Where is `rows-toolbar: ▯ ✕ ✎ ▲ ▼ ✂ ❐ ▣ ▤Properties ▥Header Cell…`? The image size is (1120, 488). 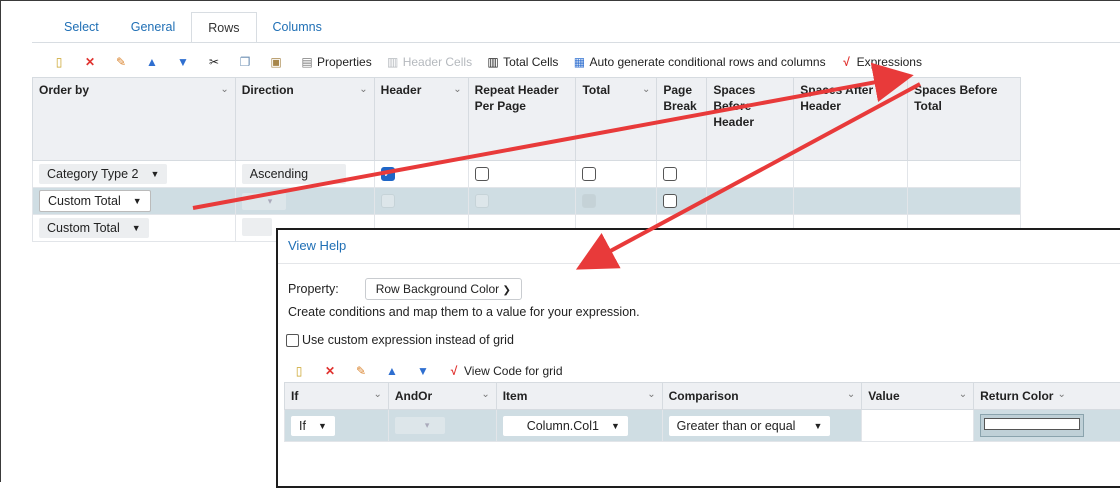
rows-toolbar: ▯ ✕ ✎ ▲ ▼ ✂ ❐ ▣ ▤Properties ▥Header Cell… is located at coordinates (494, 62).